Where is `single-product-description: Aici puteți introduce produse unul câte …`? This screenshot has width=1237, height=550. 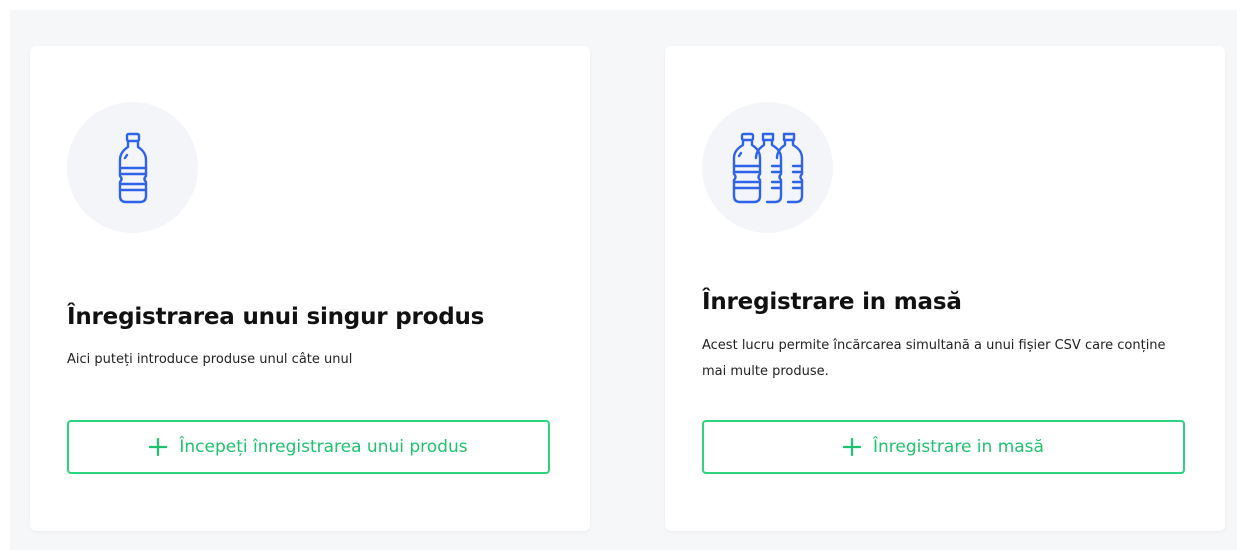
single-product-description: Aici puteți introduce produse unul câte … is located at coordinates (210, 359).